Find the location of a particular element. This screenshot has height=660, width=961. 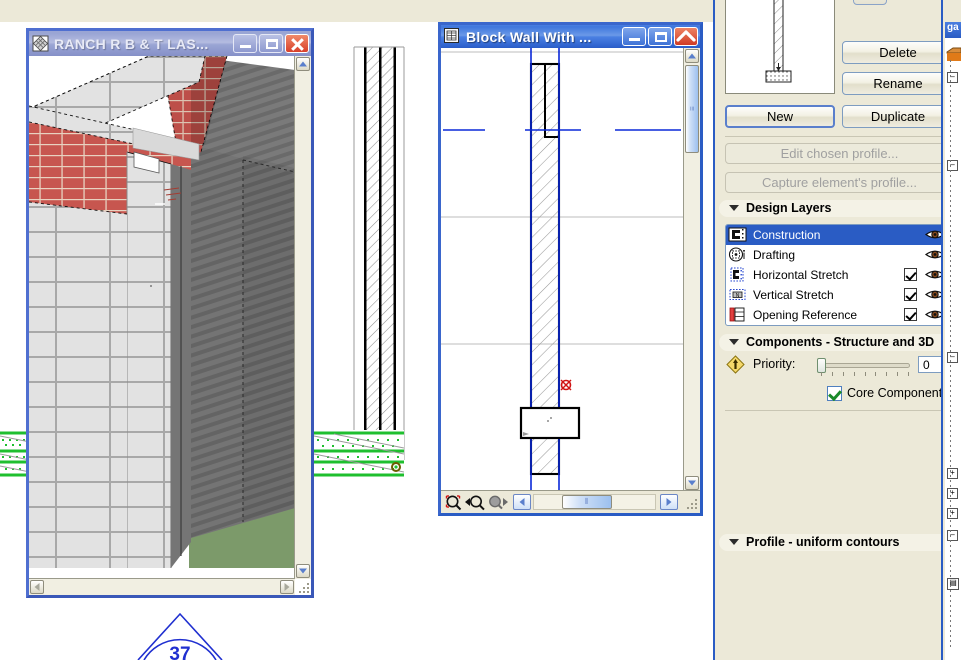

core-component-label: Core Component is located at coordinates (895, 393).